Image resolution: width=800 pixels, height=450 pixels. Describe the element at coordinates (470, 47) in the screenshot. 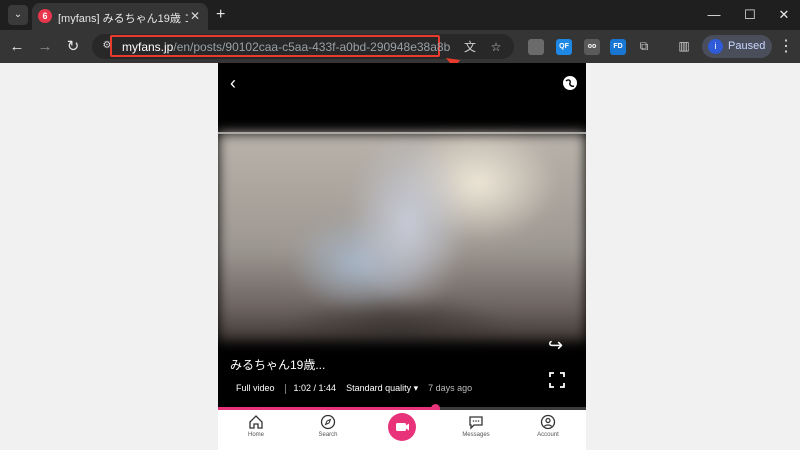

I see `translate-icon: 文` at that location.